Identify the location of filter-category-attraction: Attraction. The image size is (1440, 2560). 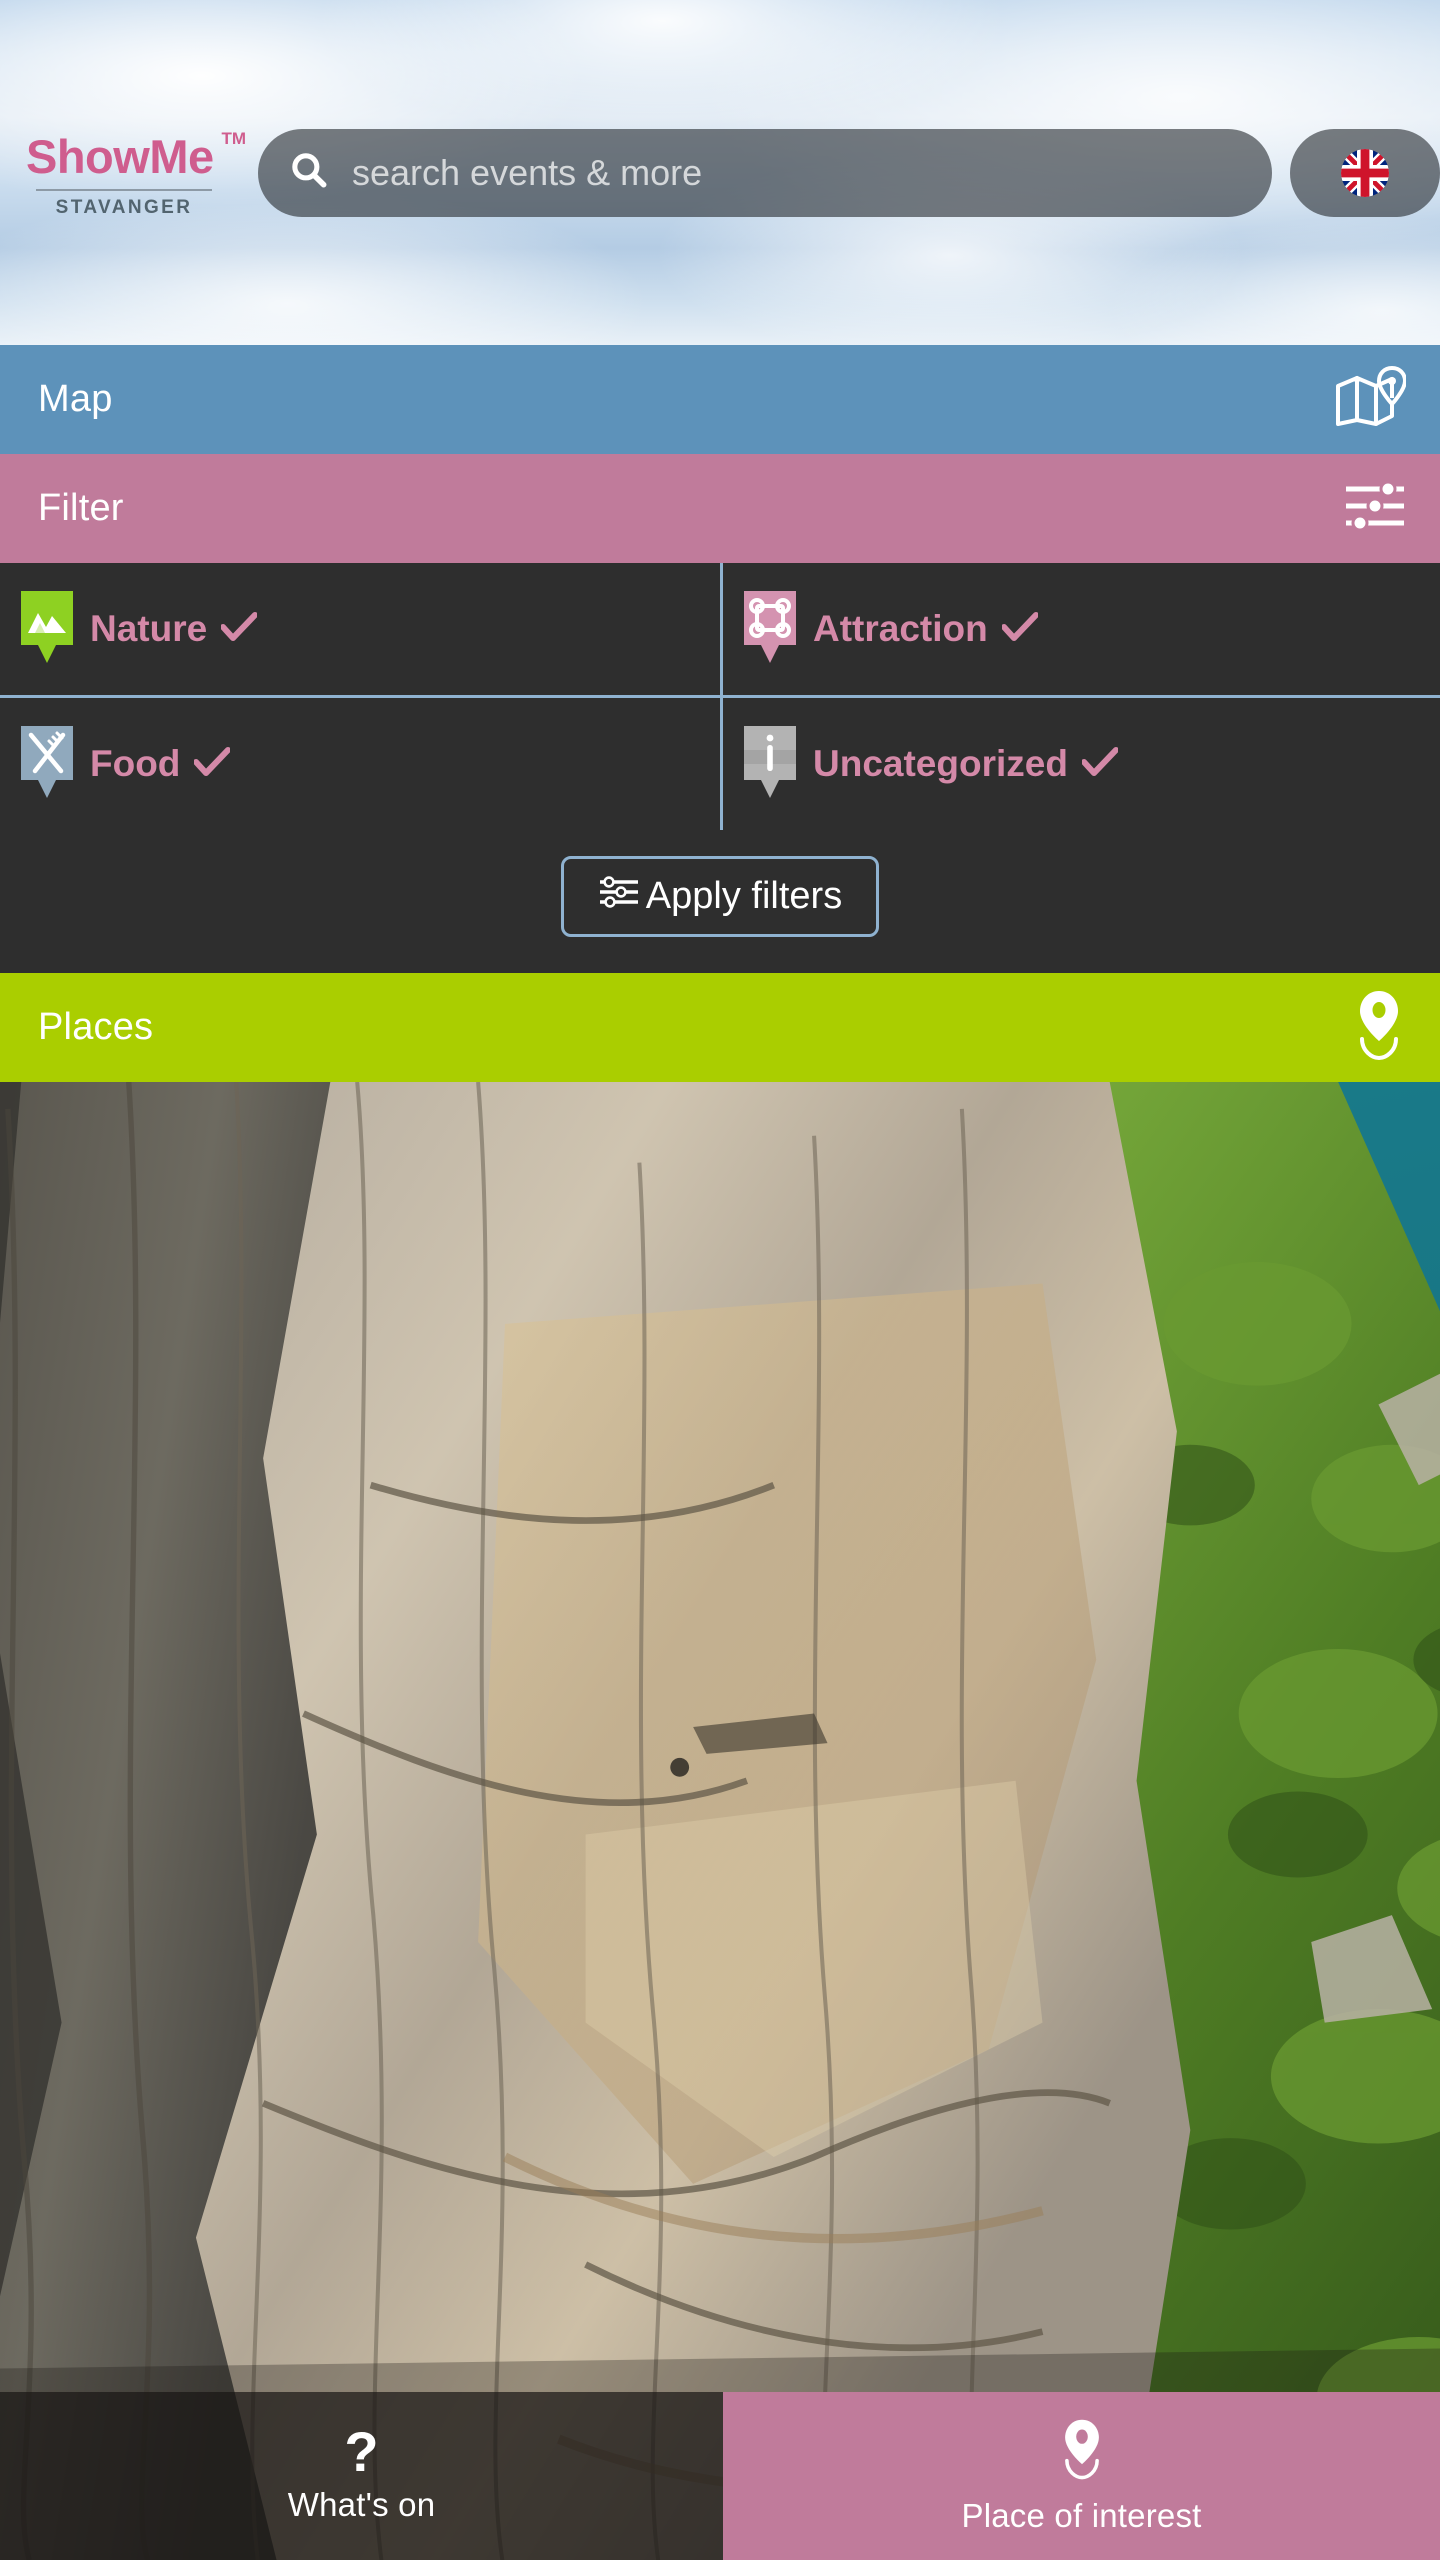
(1080, 629).